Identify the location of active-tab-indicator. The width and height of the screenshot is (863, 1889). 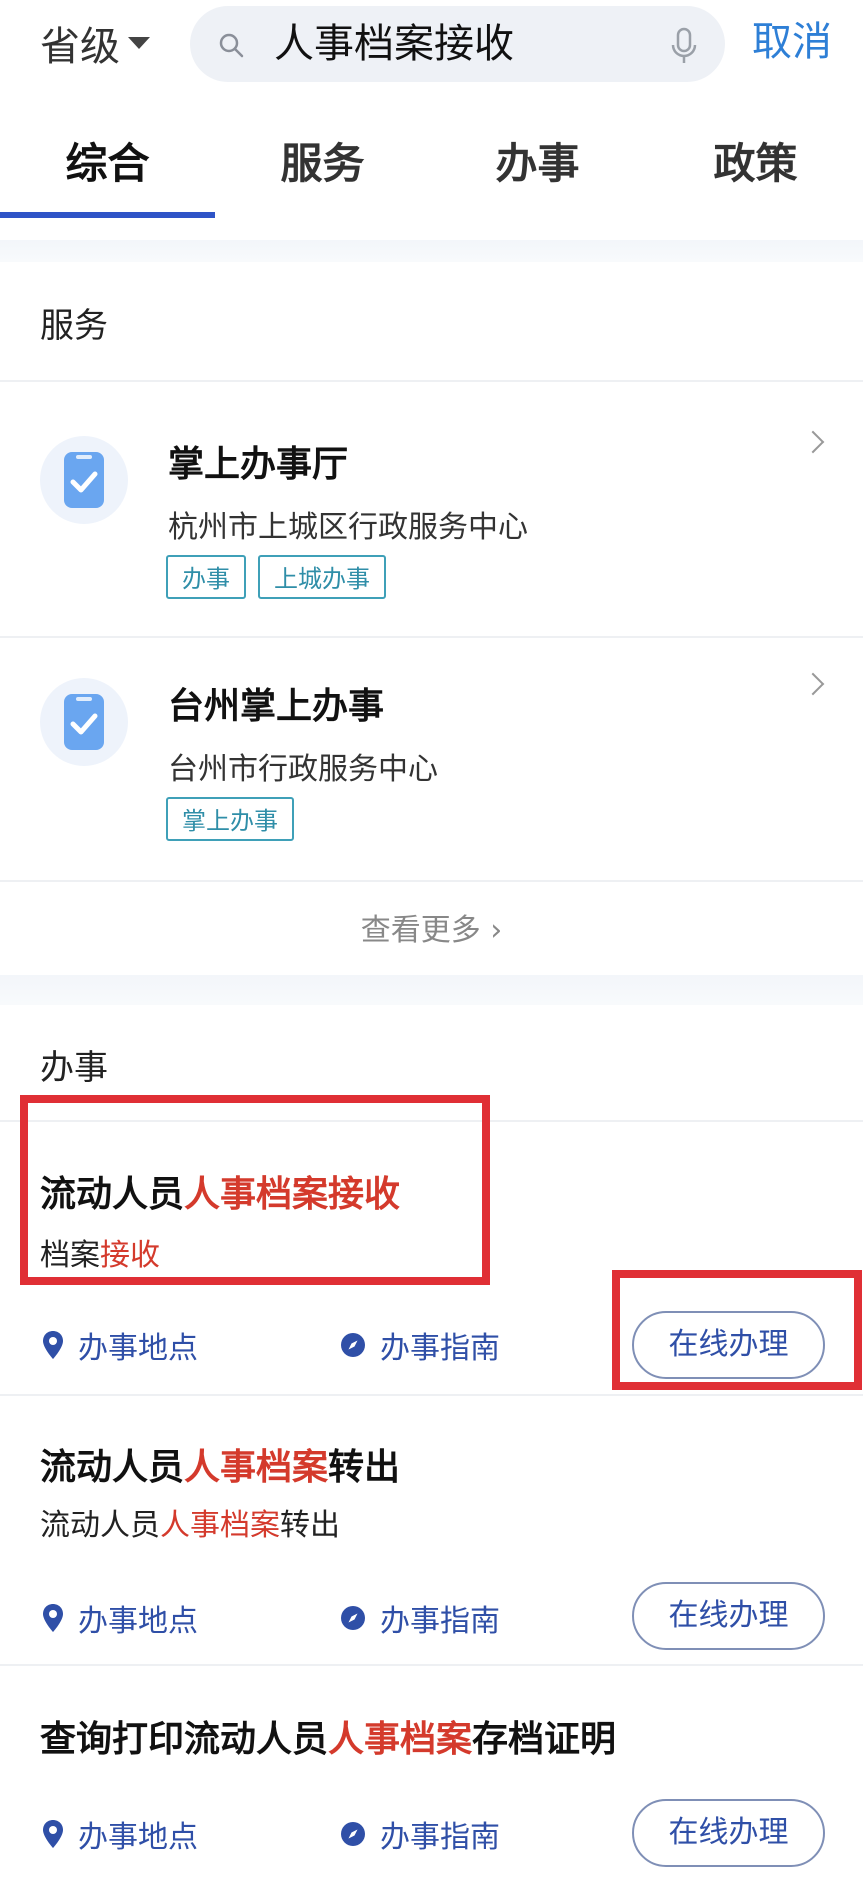
(107, 215).